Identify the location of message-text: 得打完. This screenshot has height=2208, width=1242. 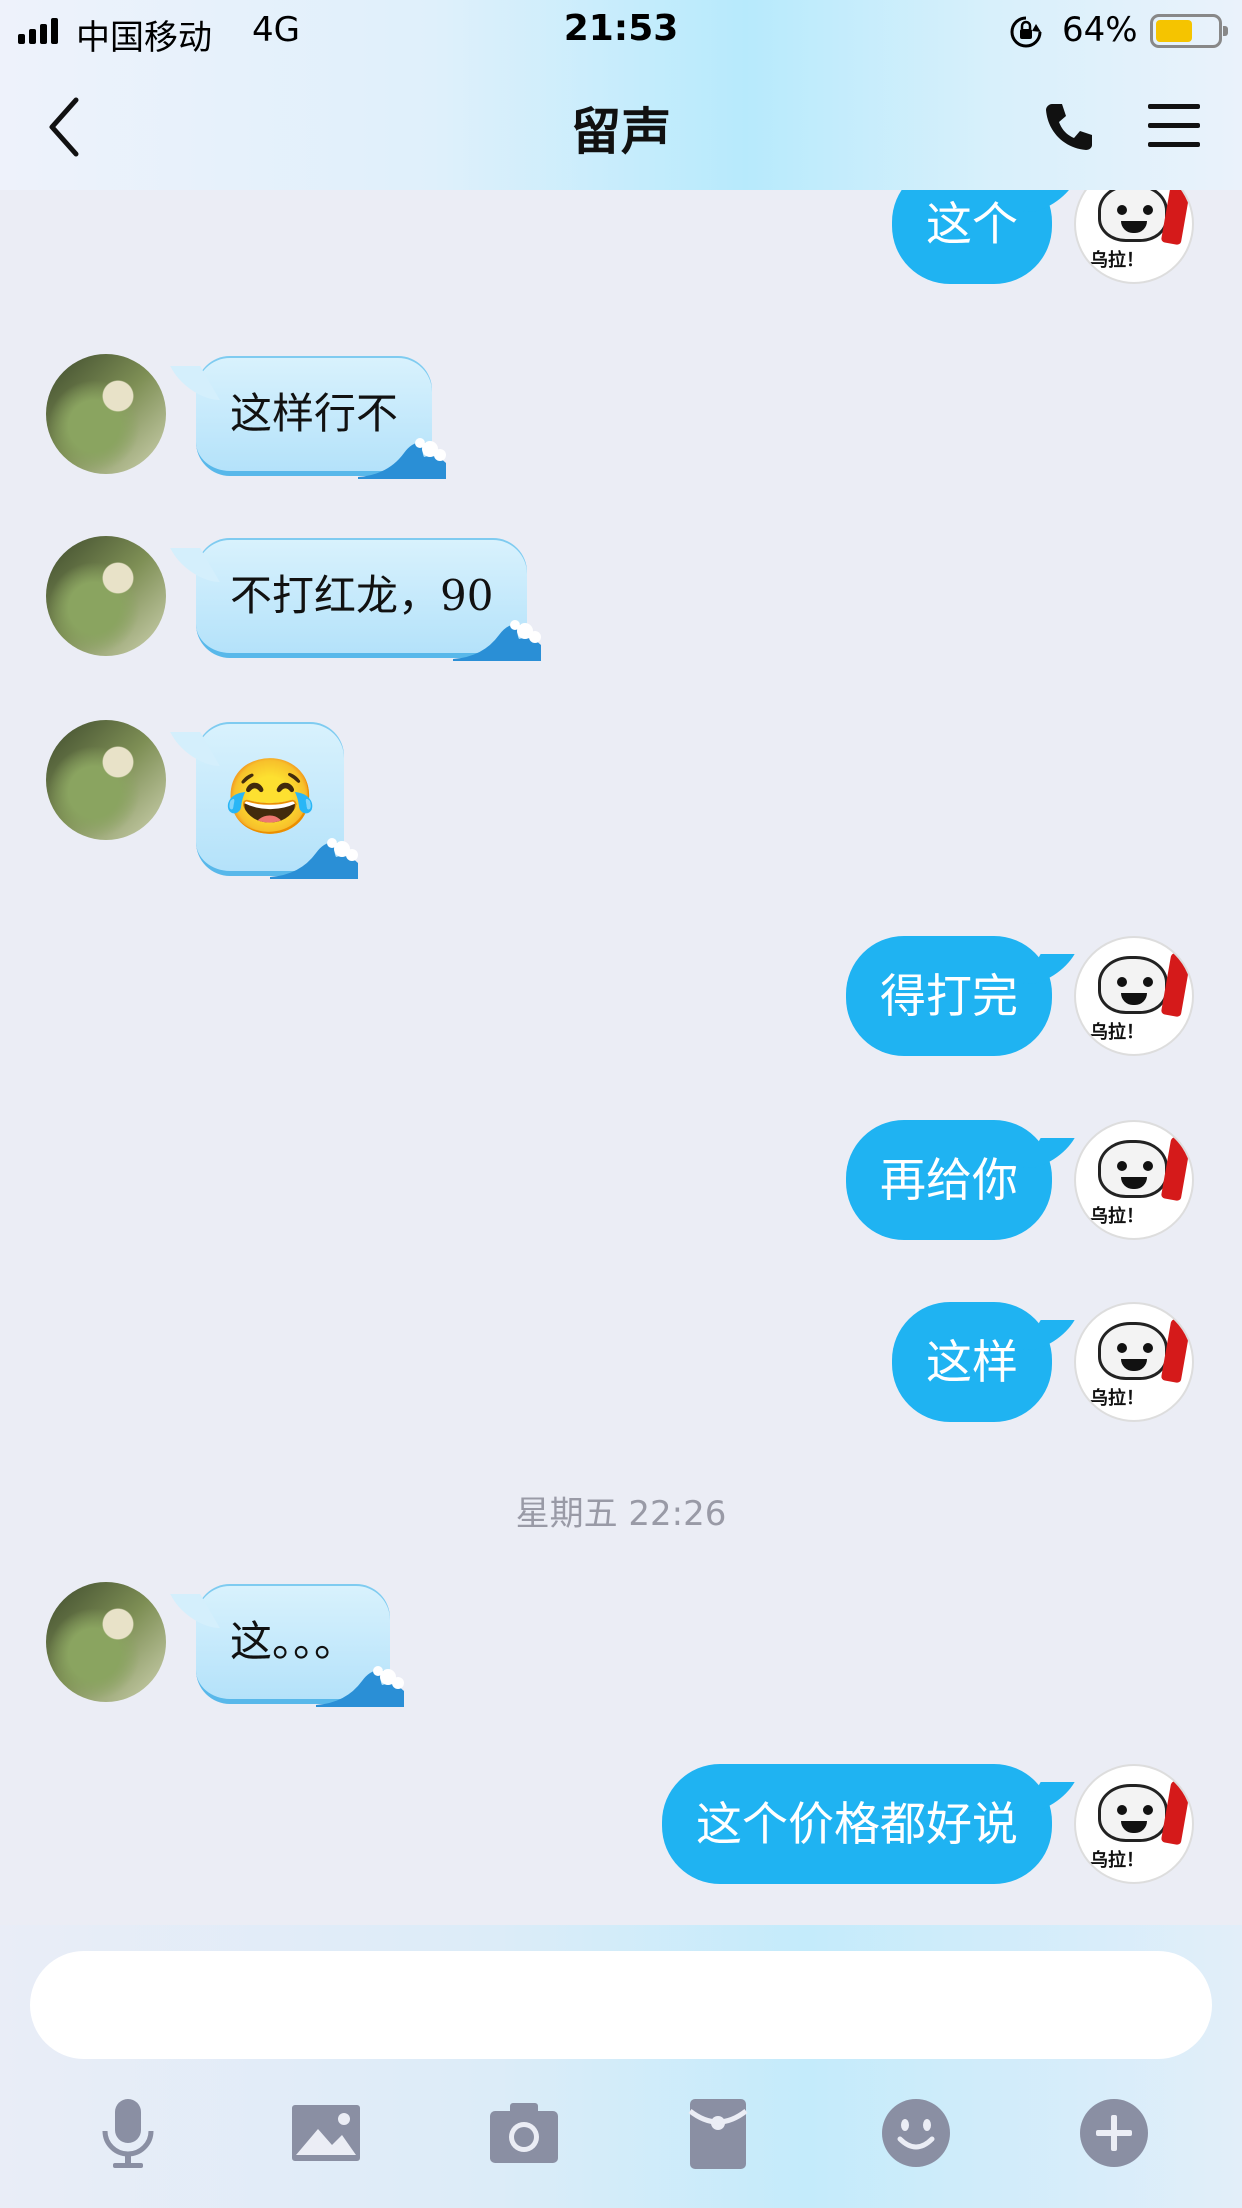
(949, 996).